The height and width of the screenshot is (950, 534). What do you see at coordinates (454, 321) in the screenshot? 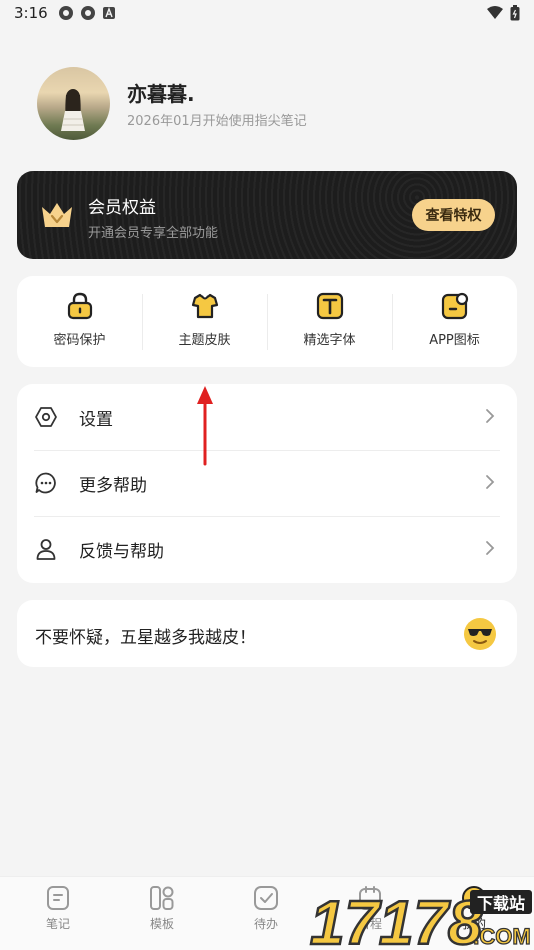
I see `feature-app-icon: APP图标` at bounding box center [454, 321].